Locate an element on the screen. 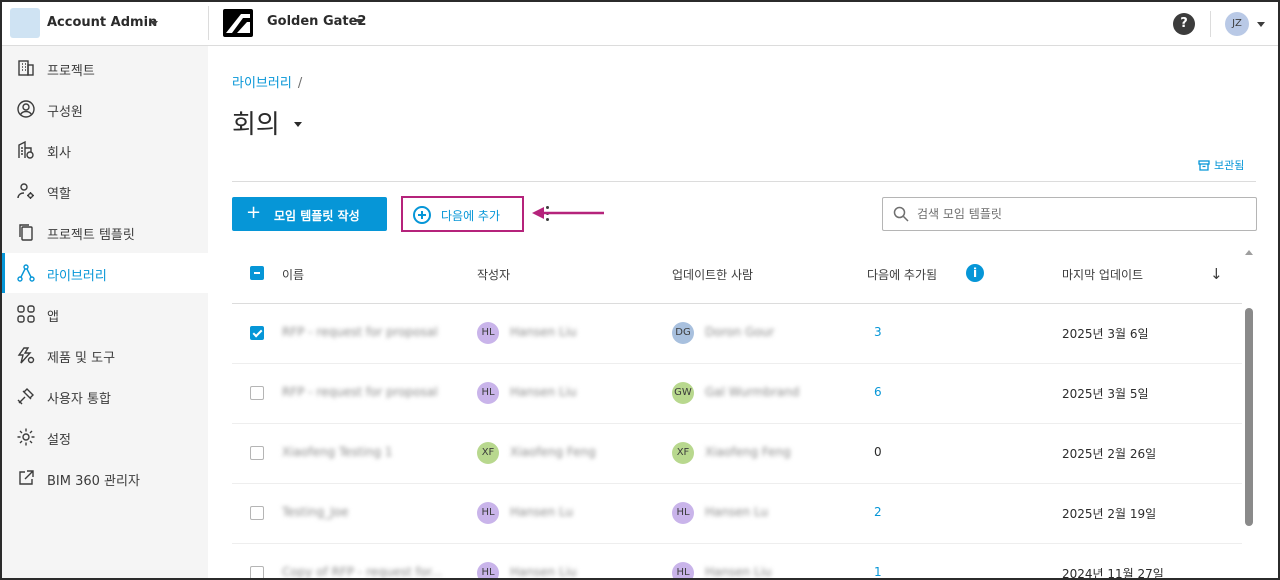 This screenshot has height=580, width=1280. added-to-count-link: 2 is located at coordinates (878, 512).